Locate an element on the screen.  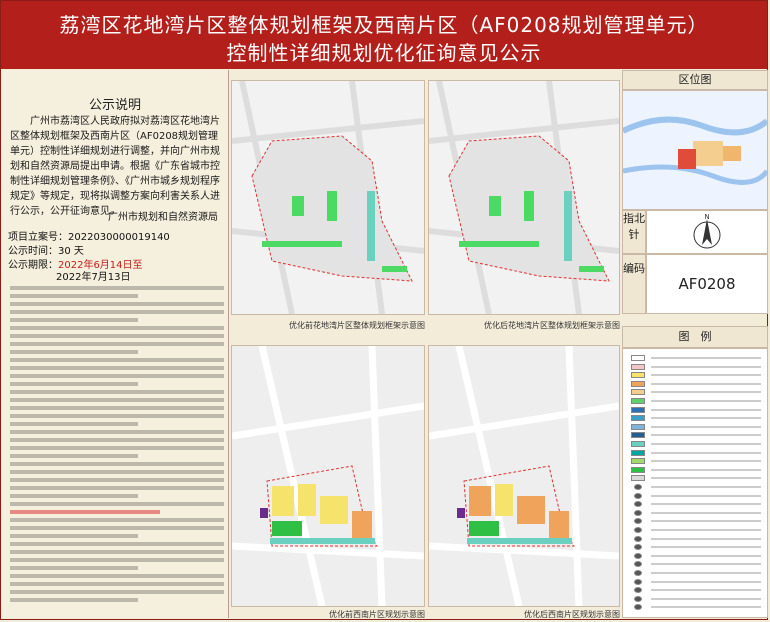
compass-box: N is located at coordinates (707, 232).